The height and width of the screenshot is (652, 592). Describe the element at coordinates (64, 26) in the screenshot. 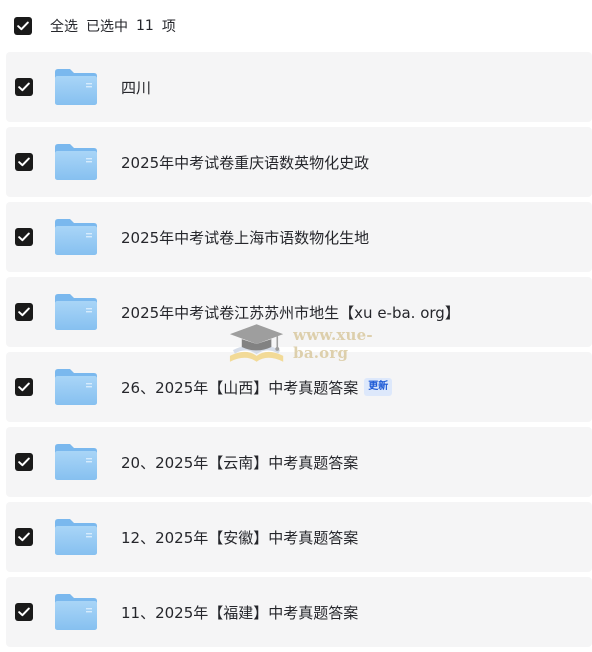

I see `select-all-label: 全选` at that location.